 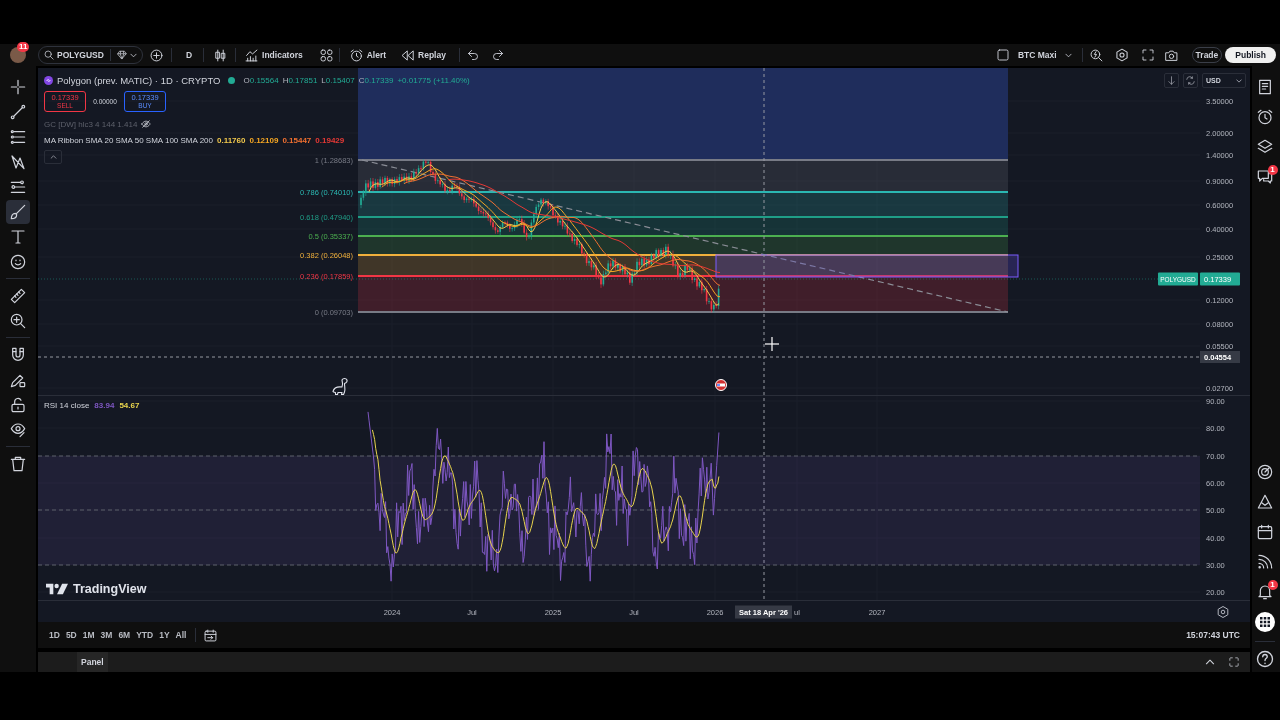 I want to click on clock-text: 15:07:43 UTC, so click(x=1213, y=635).